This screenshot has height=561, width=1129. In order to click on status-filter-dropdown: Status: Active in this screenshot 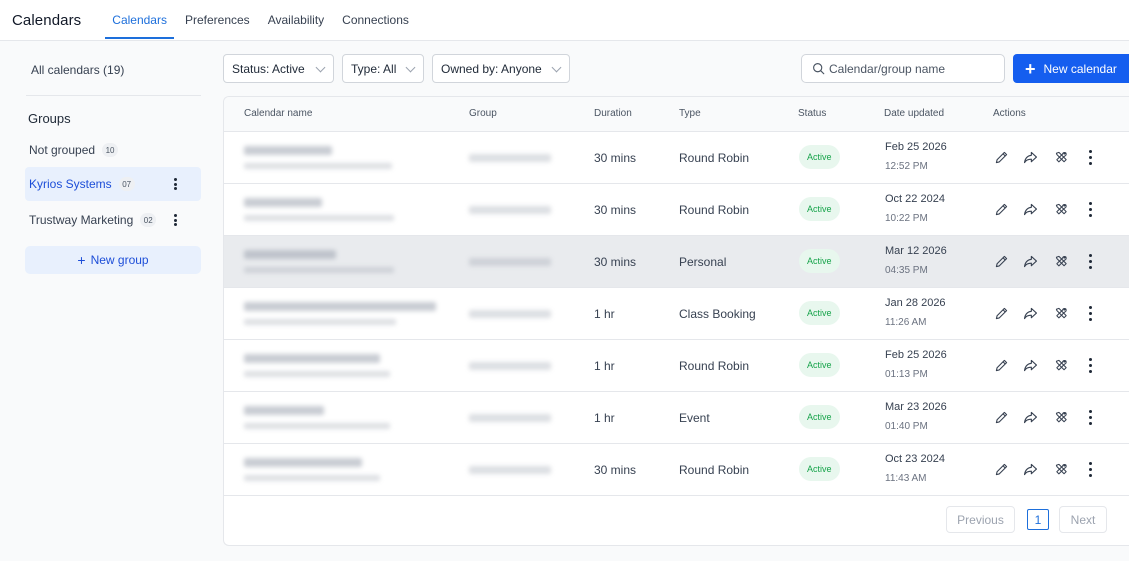, I will do `click(278, 68)`.